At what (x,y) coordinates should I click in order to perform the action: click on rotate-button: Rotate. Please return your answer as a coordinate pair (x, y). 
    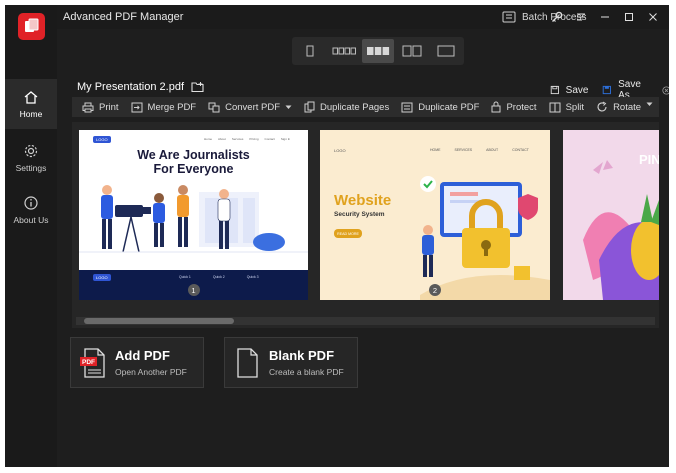
    Looking at the image, I should click on (618, 107).